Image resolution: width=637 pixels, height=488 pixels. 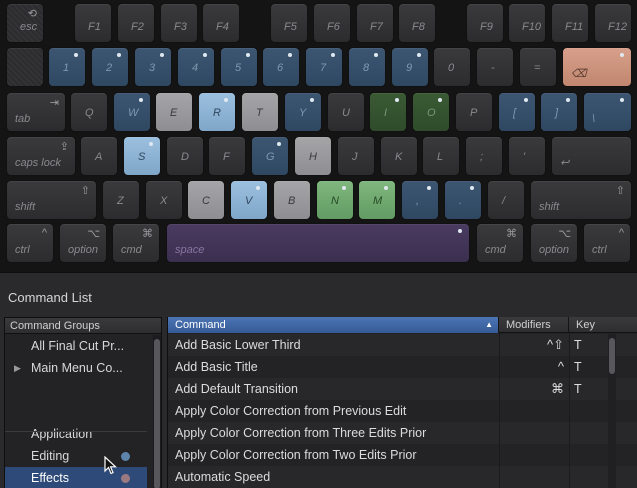 I want to click on key-2: 2, so click(x=110, y=67).